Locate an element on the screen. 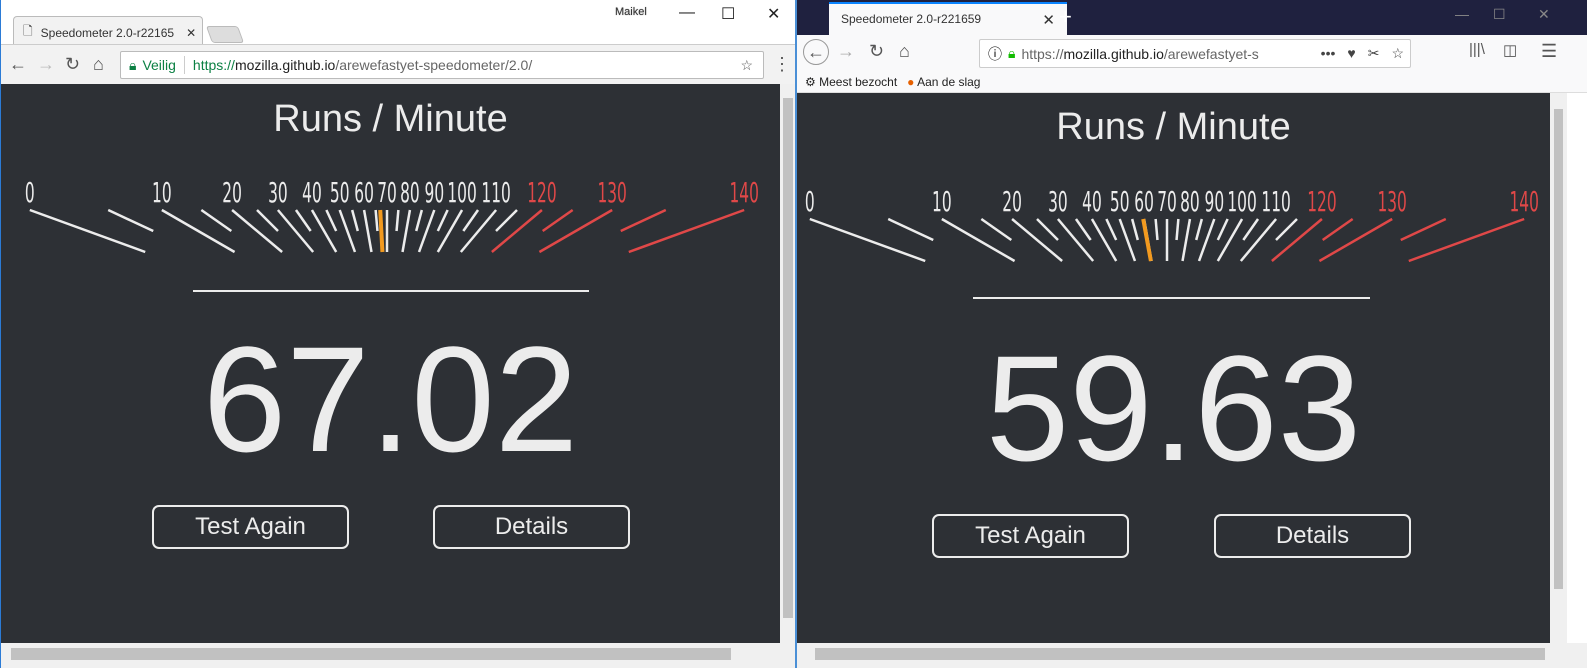  gauge-tick-label: 120 is located at coordinates (541, 193).